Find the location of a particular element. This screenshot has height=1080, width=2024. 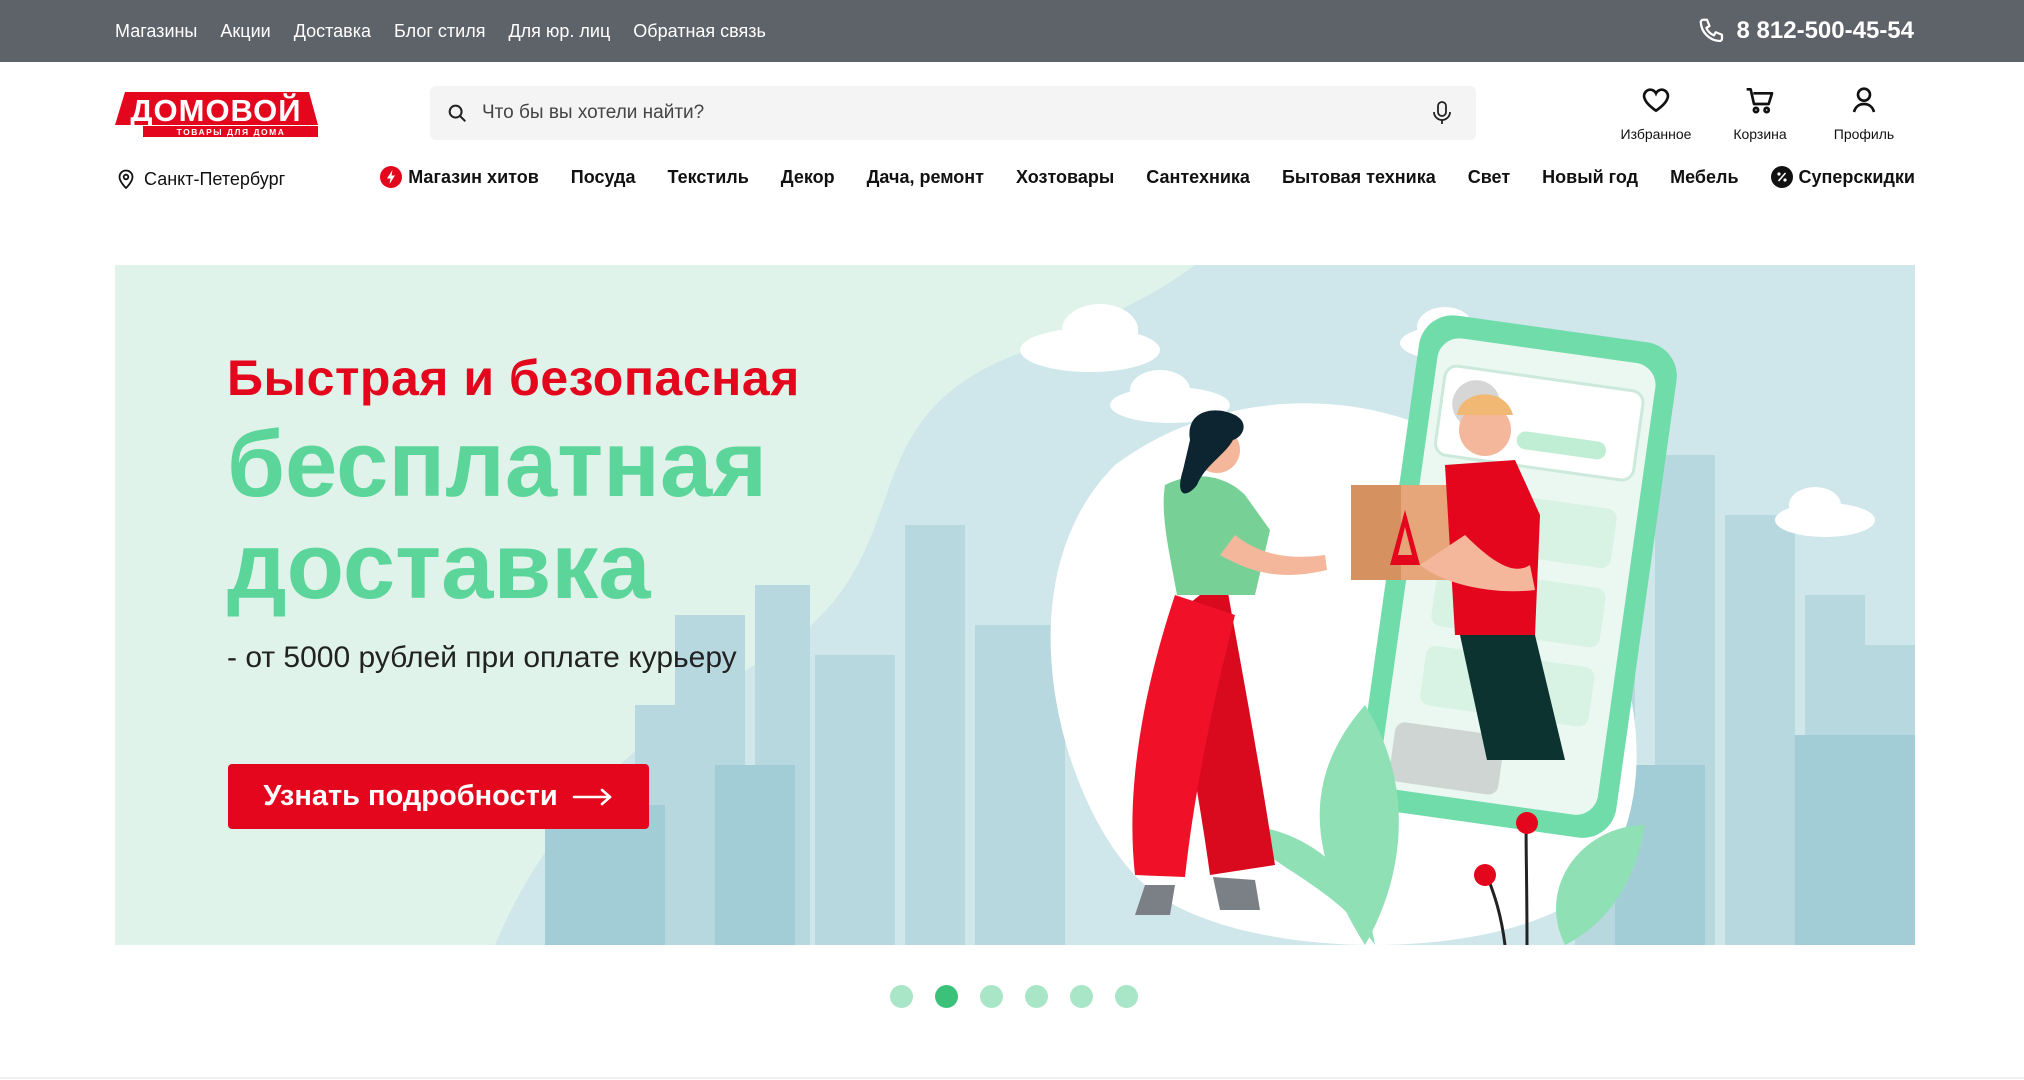

favorites-button: Избранное is located at coordinates (1656, 113).